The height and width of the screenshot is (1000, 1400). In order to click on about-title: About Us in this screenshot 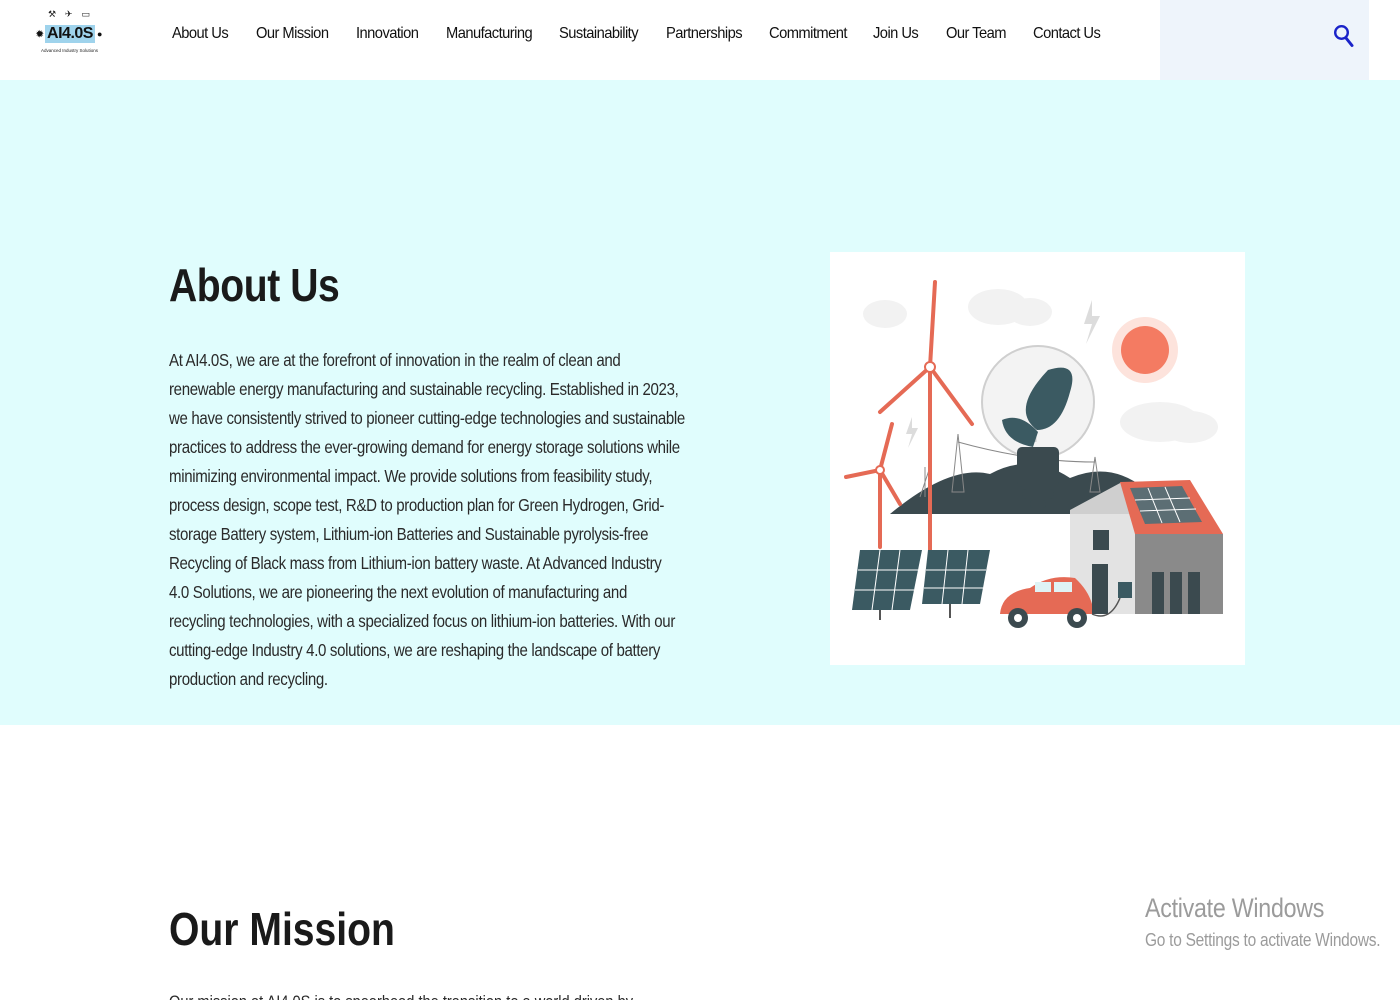, I will do `click(254, 285)`.